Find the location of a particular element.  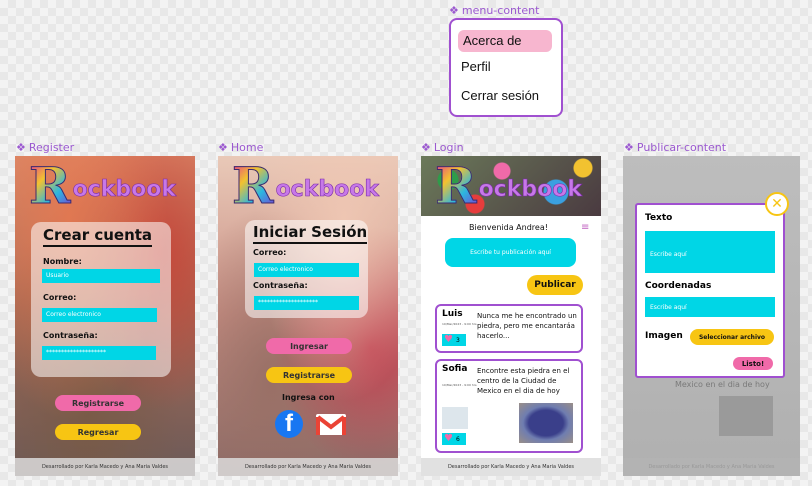

post-author: Luis is located at coordinates (452, 314).